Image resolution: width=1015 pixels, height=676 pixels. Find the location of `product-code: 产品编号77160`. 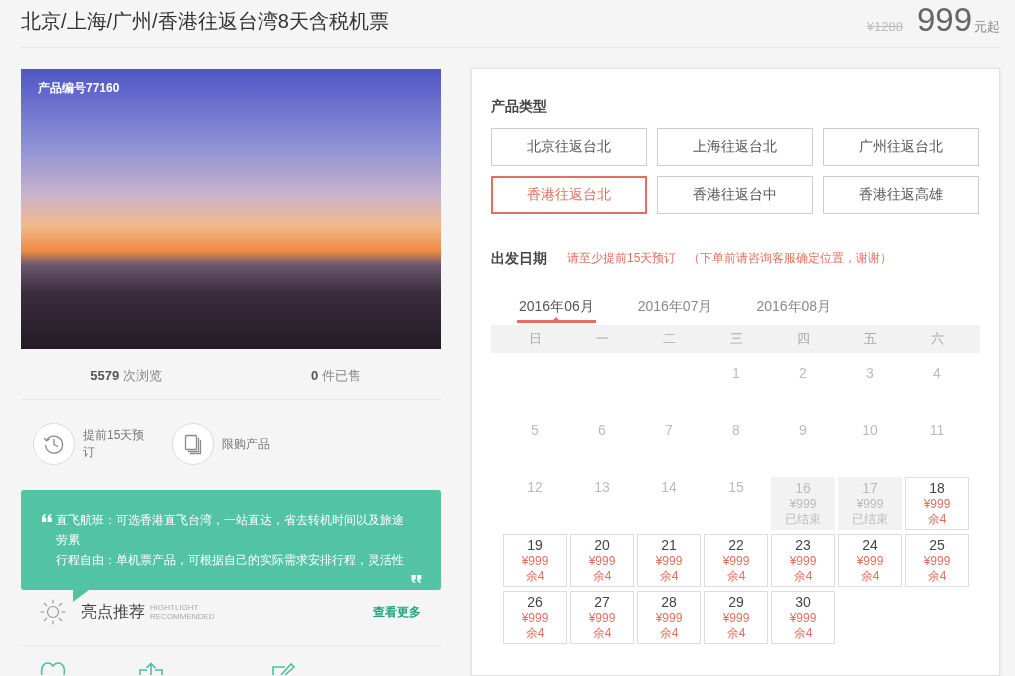

product-code: 产品编号77160 is located at coordinates (79, 88).